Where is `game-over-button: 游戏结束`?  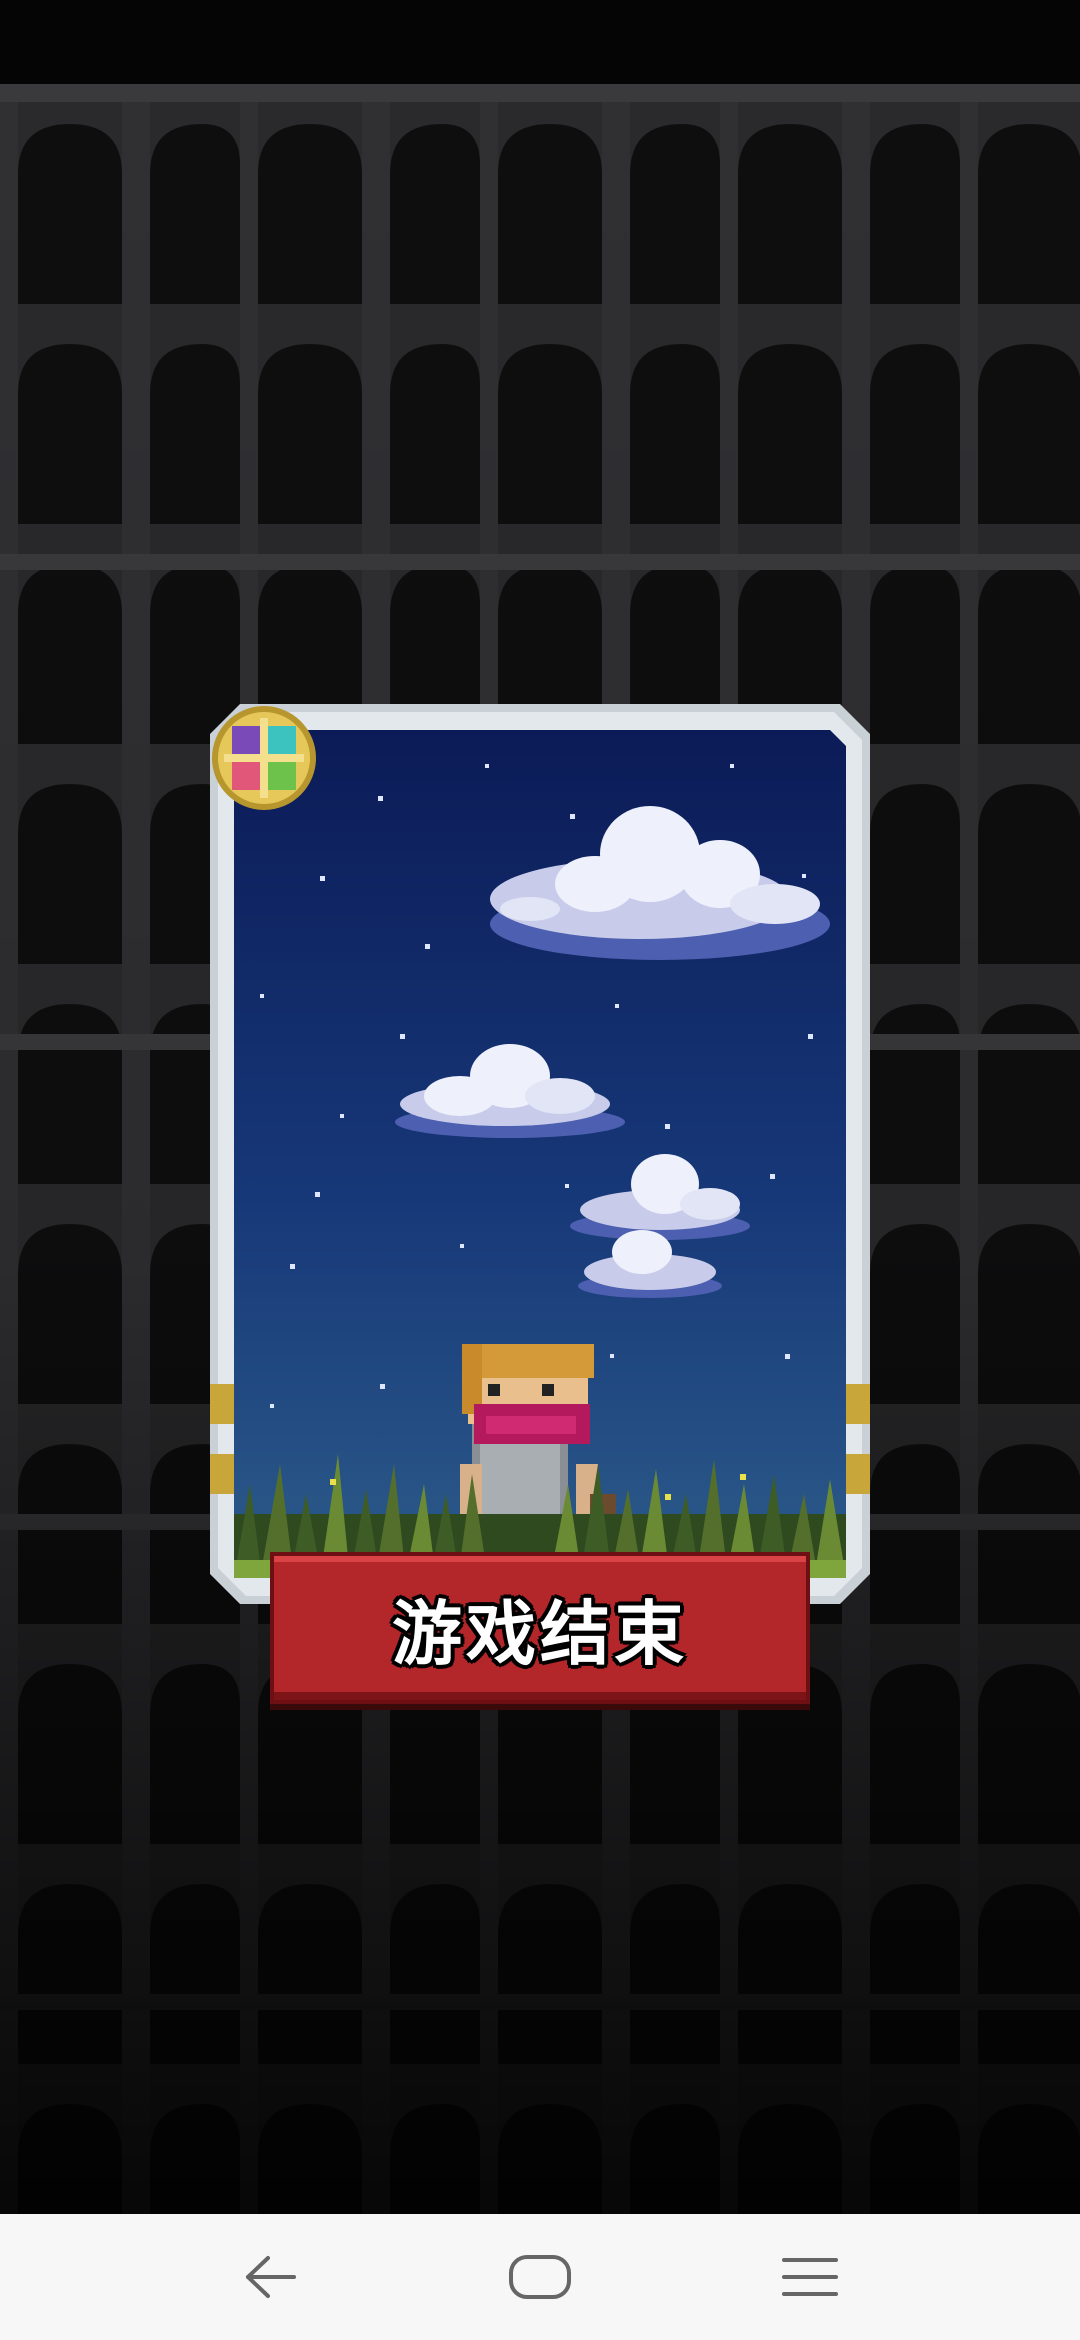
game-over-button: 游戏结束 is located at coordinates (540, 1628).